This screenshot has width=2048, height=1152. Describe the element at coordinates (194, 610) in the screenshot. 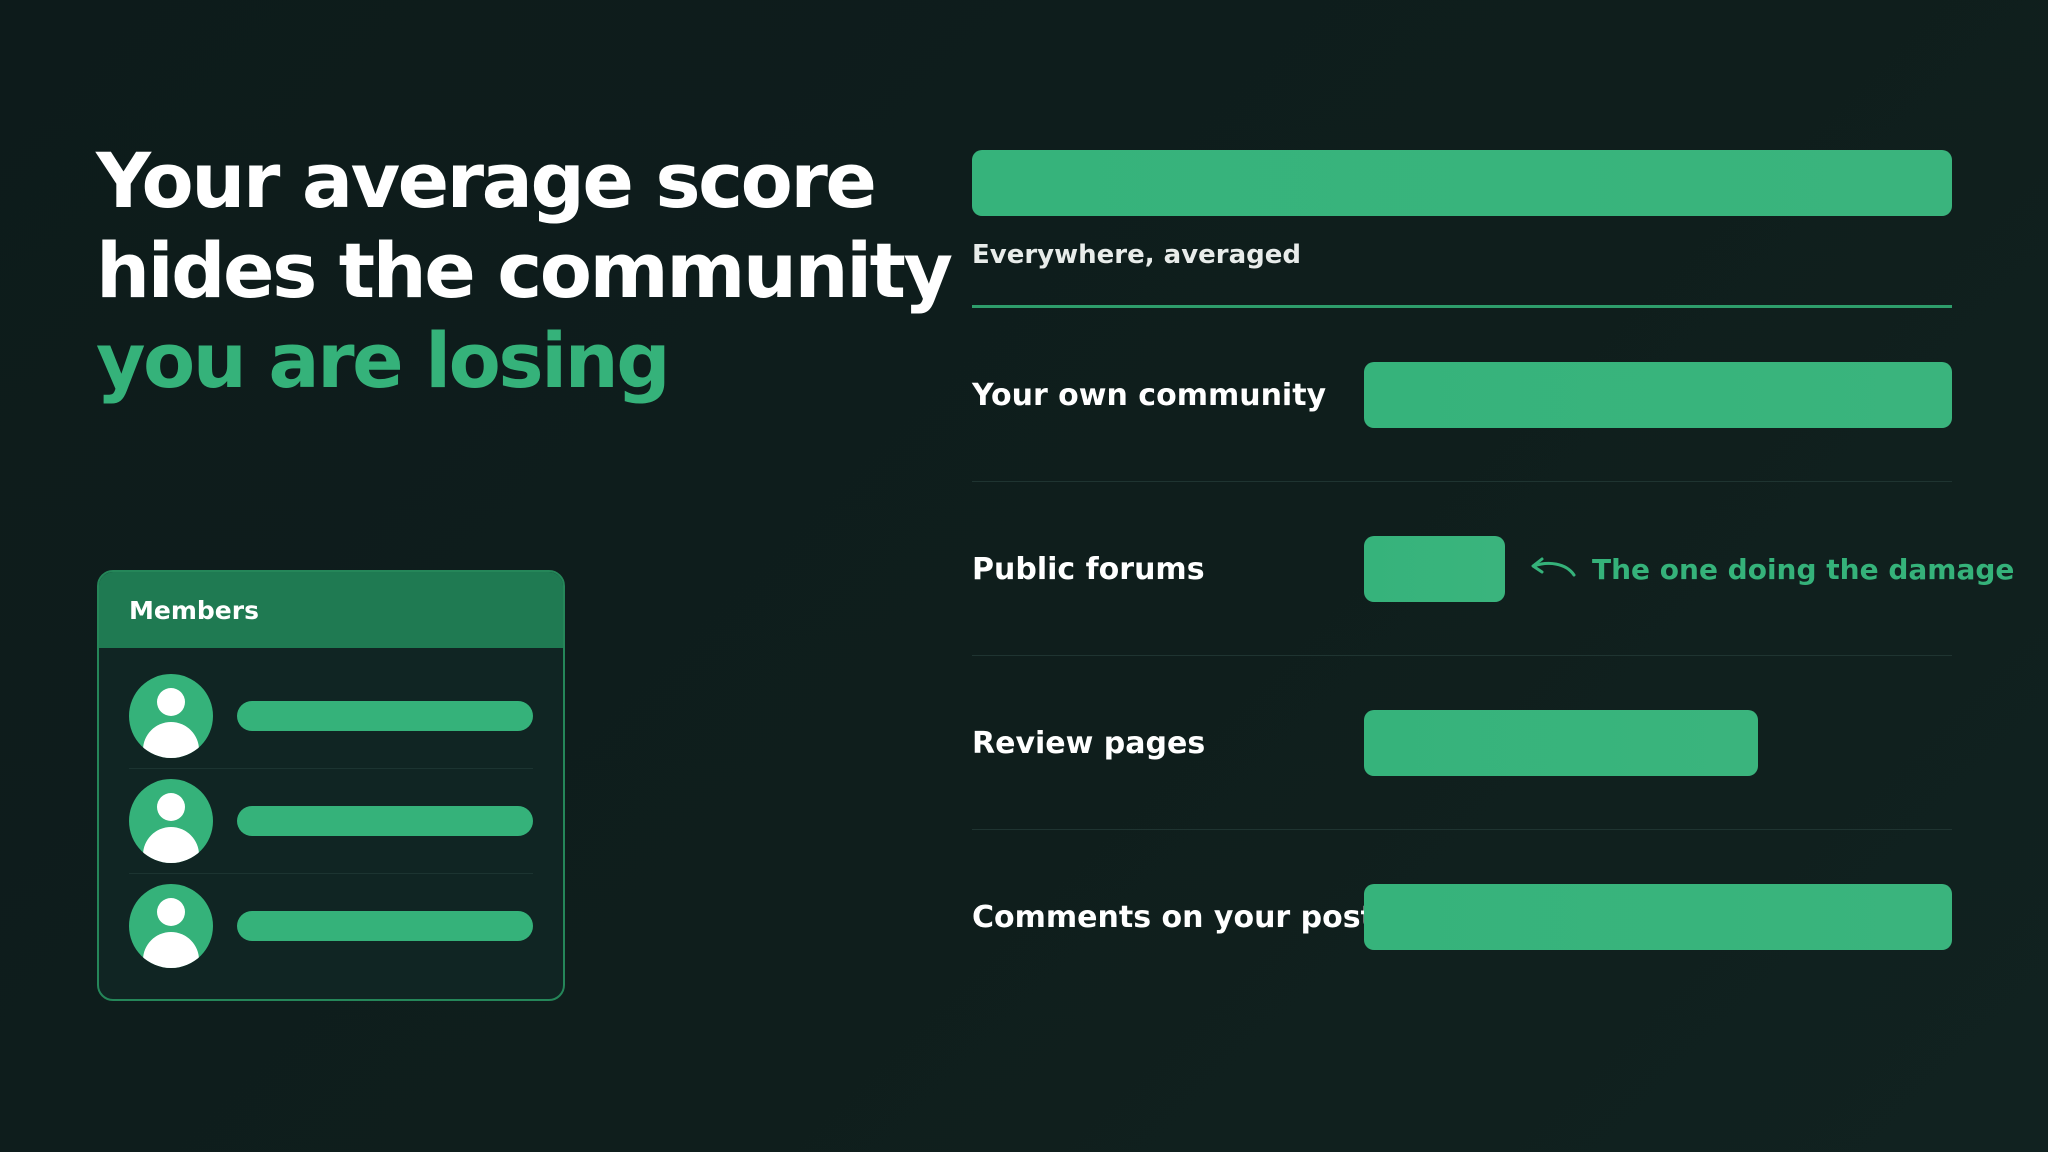

I see `members-card-title: Members` at that location.